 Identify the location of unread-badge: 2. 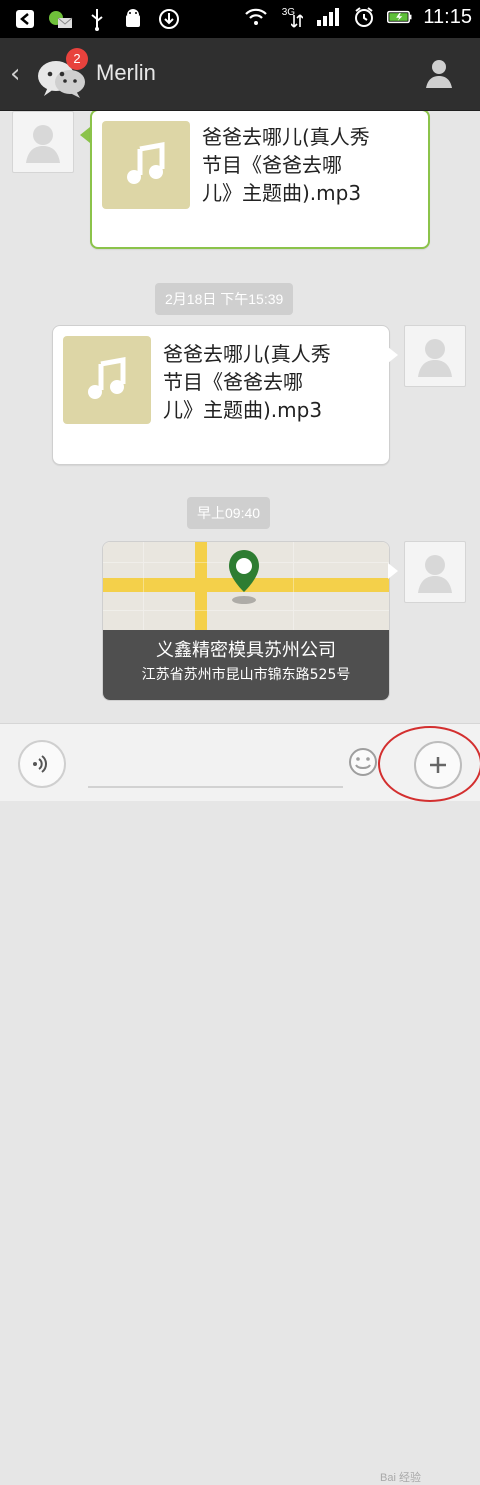
(77, 59).